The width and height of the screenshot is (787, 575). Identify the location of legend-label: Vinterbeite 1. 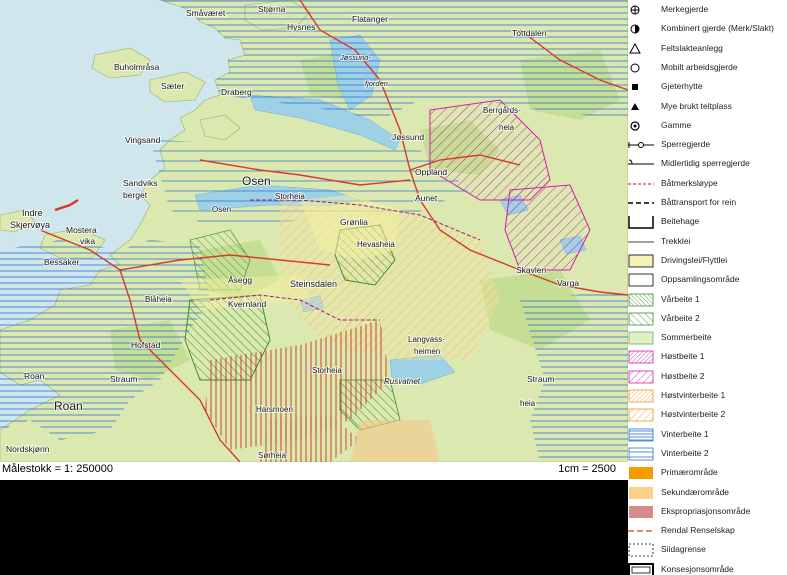
(685, 433).